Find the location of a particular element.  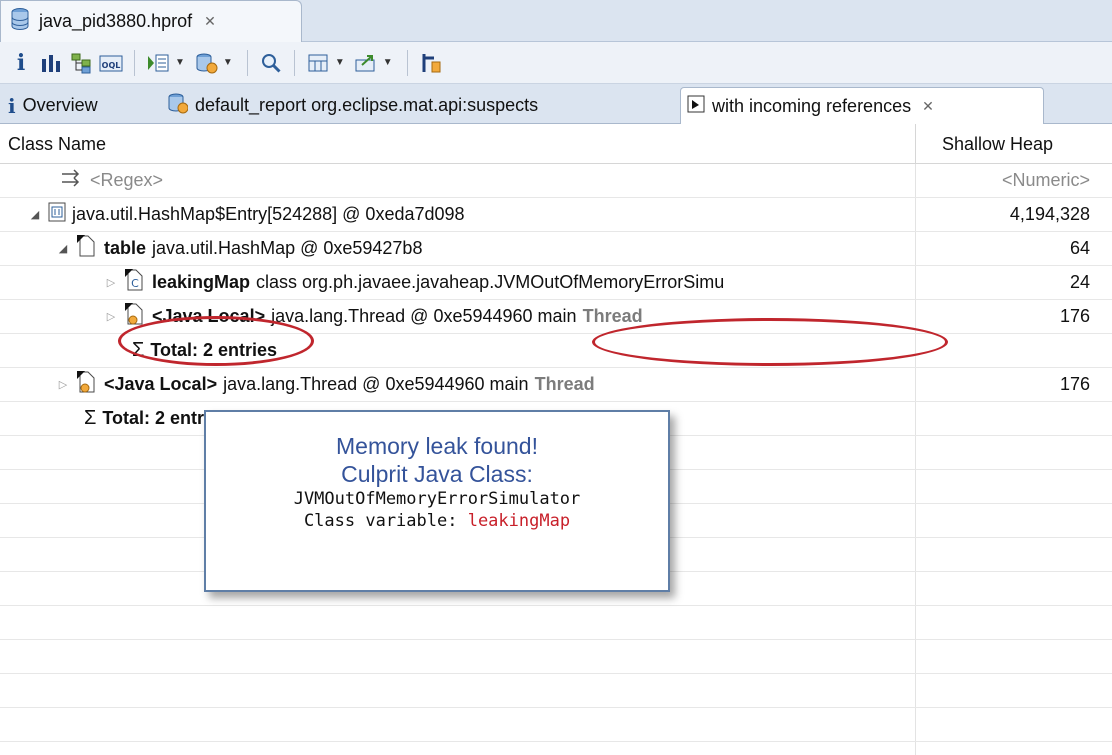

regex-filter-text: <Regex> is located at coordinates (127, 180).